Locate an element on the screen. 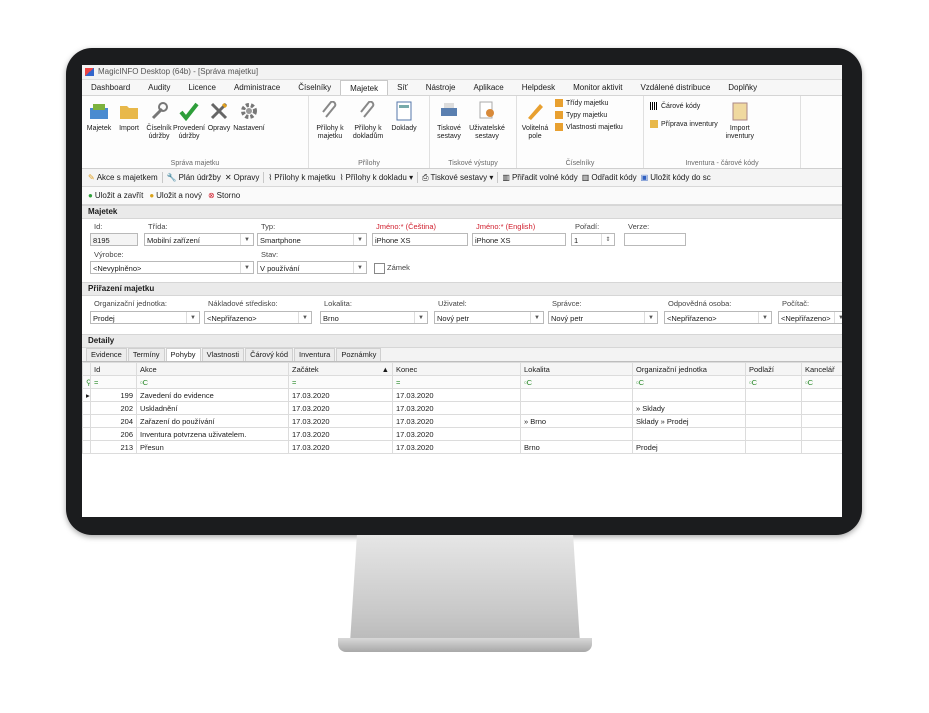  doklady-button: Doklady is located at coordinates (404, 132).